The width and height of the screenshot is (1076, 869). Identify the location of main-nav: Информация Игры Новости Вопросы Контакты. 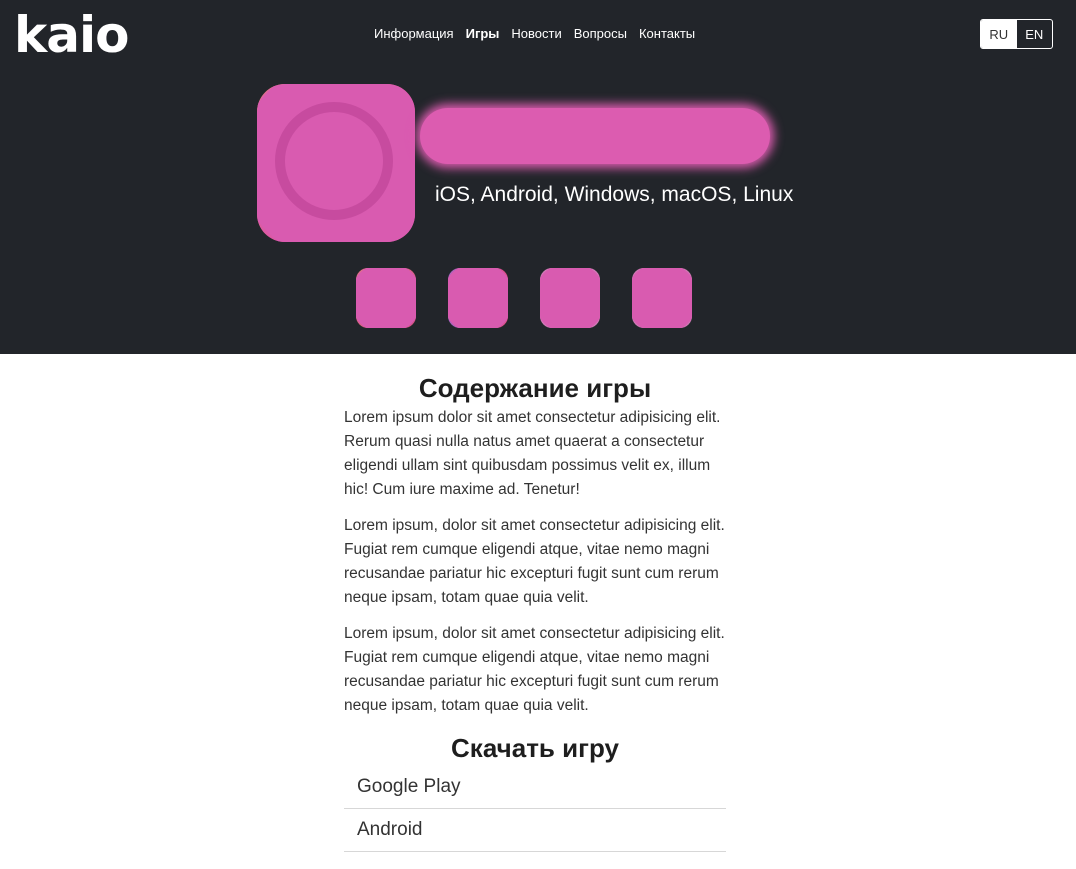
(534, 34).